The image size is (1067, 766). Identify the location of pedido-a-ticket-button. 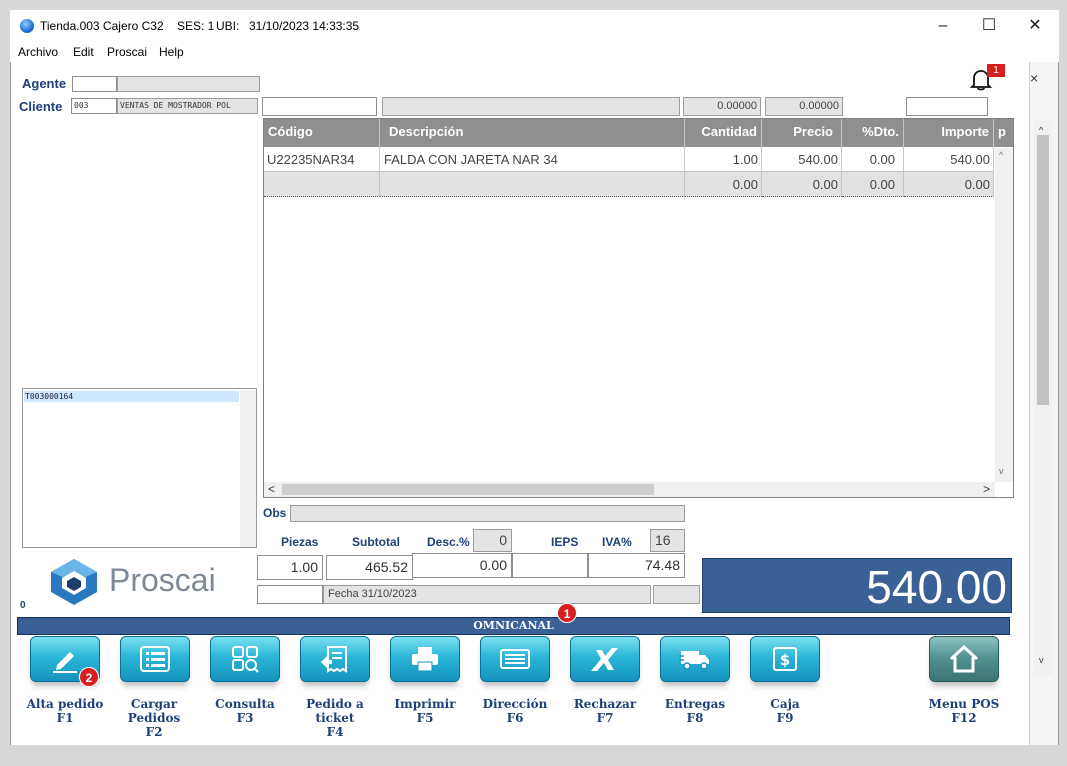
(335, 659).